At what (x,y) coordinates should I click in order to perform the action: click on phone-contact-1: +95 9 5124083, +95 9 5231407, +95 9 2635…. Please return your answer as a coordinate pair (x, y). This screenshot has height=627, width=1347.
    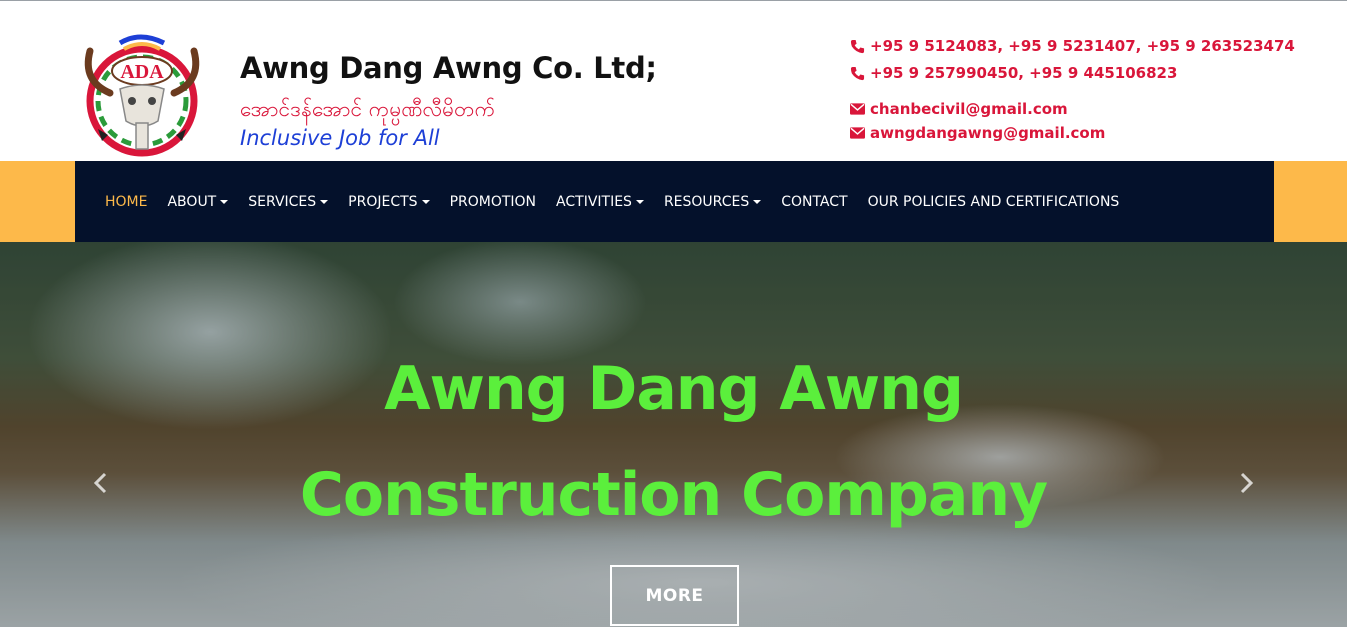
    Looking at the image, I should click on (1072, 46).